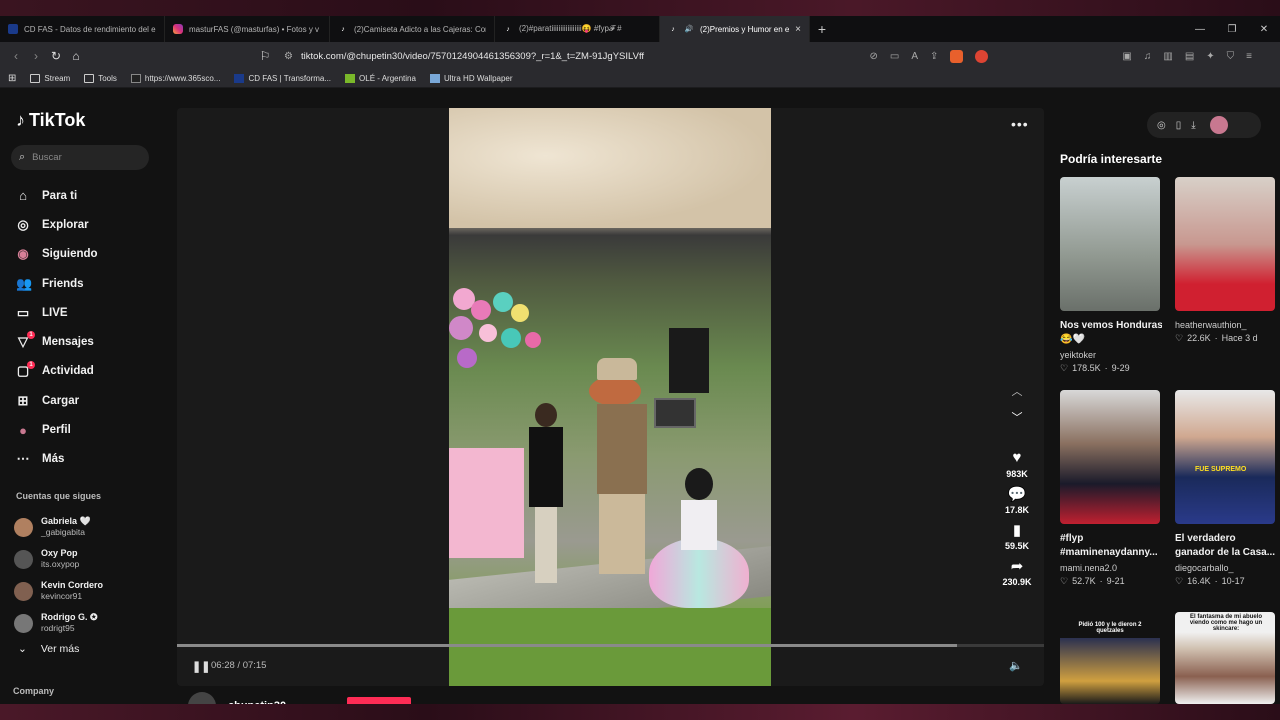  Describe the element at coordinates (265, 56) in the screenshot. I see `bookmark-icon: ⚐` at that location.